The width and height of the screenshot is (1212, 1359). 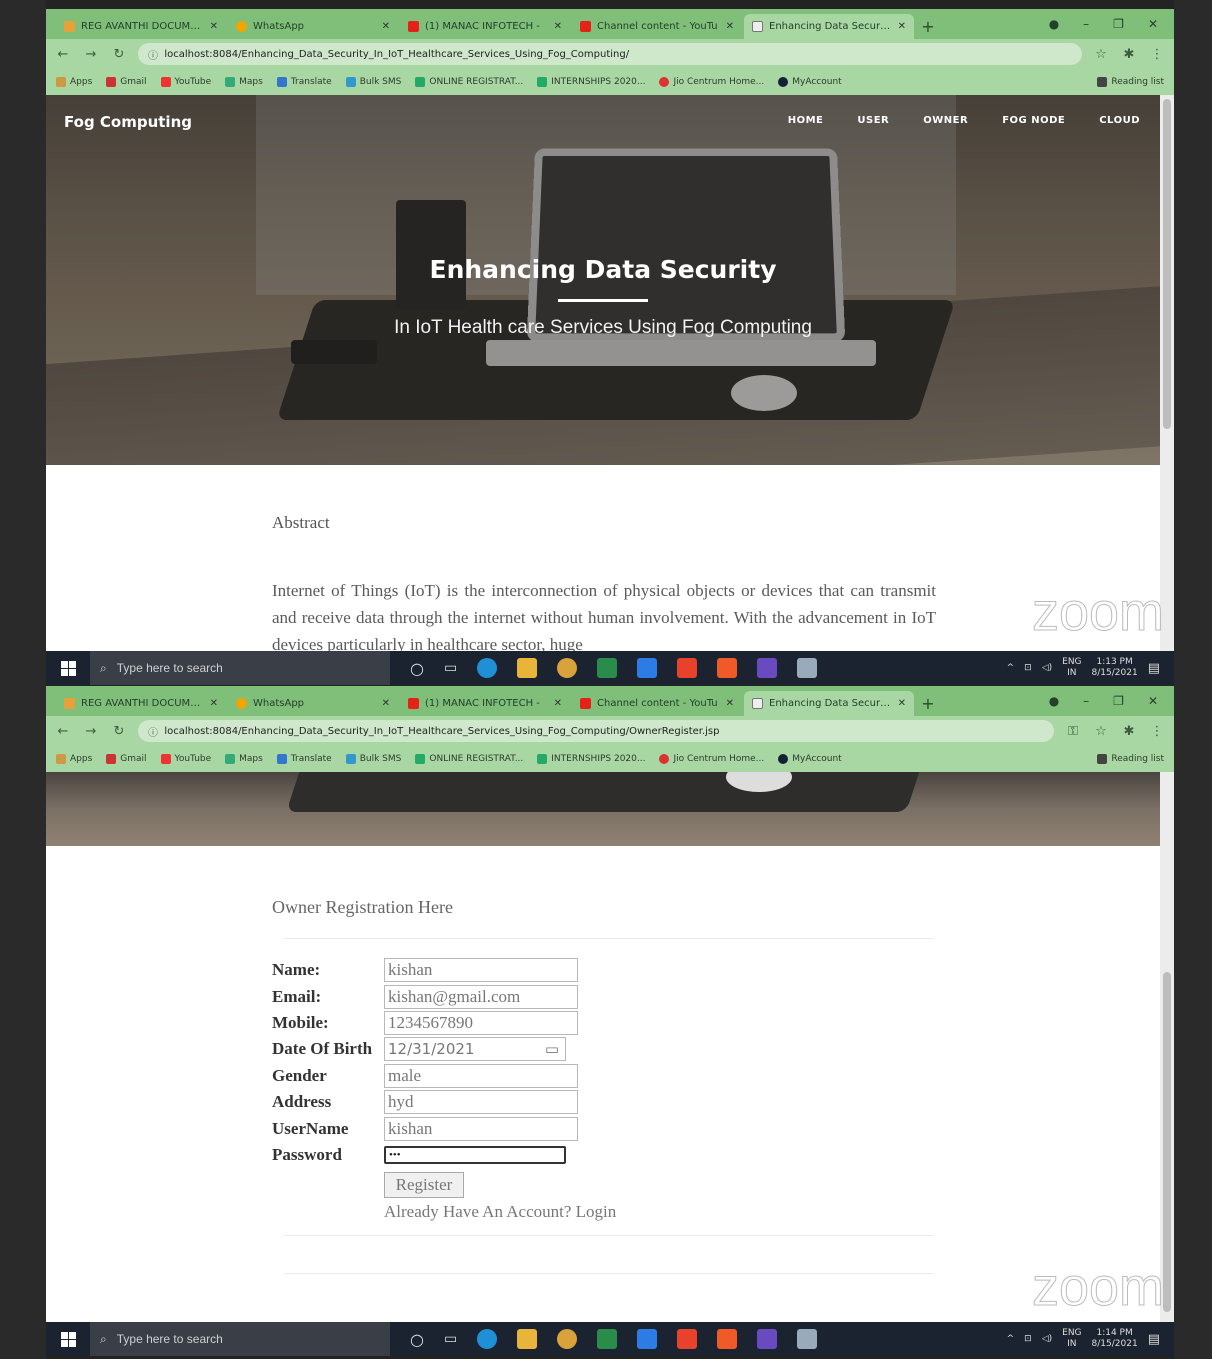 I want to click on login-link: Already Have An Account? Login, so click(x=500, y=1212).